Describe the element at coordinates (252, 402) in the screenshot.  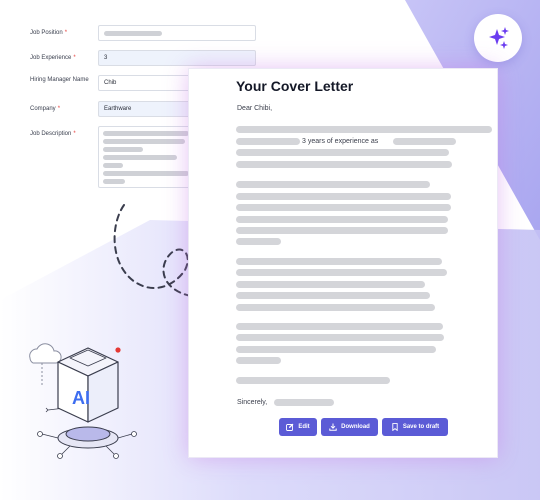
I see `letter-closing: Sincerely,` at that location.